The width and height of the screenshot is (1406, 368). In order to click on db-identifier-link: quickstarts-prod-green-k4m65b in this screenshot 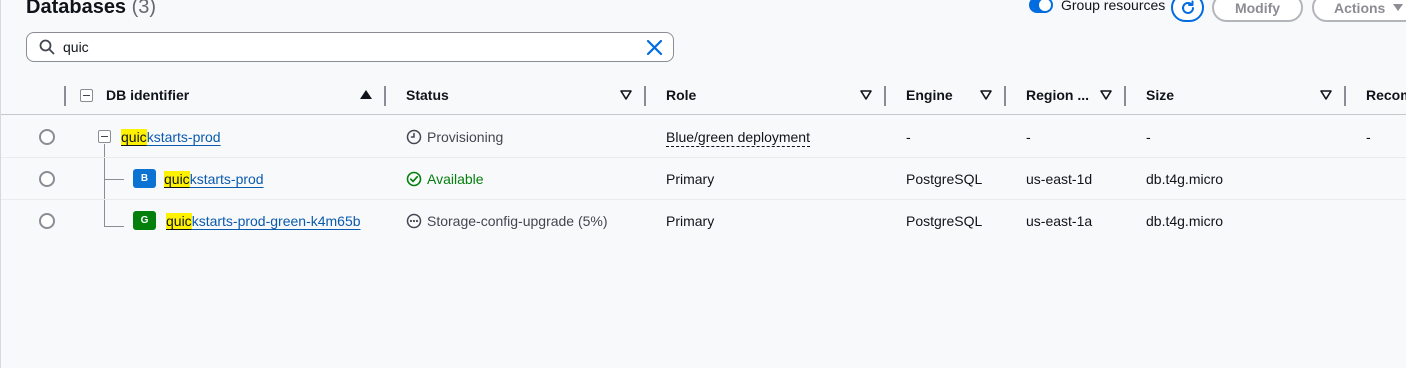, I will do `click(263, 221)`.